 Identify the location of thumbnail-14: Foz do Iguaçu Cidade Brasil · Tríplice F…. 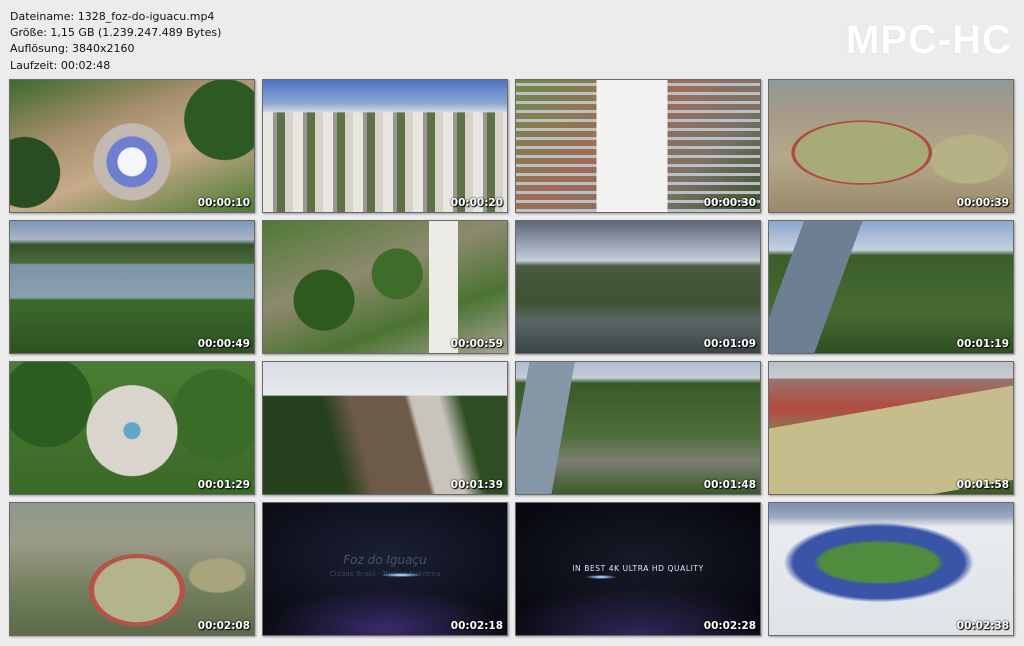
(385, 569).